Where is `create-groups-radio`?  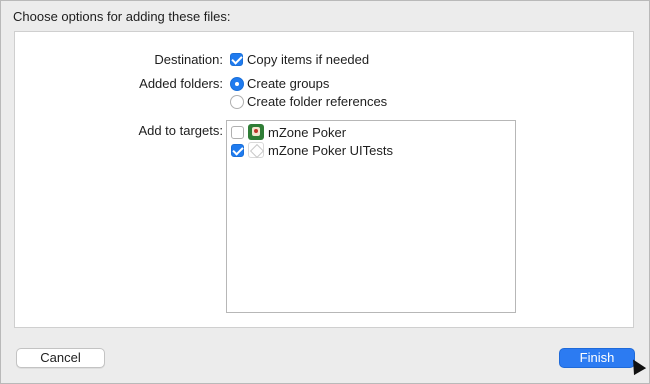
create-groups-radio is located at coordinates (237, 84).